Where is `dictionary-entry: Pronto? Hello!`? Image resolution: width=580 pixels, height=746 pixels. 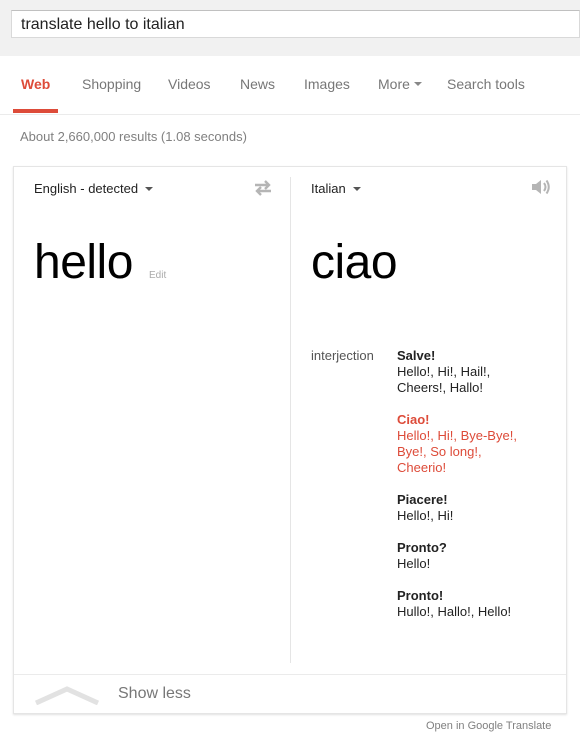
dictionary-entry: Pronto? Hello! is located at coordinates (477, 556).